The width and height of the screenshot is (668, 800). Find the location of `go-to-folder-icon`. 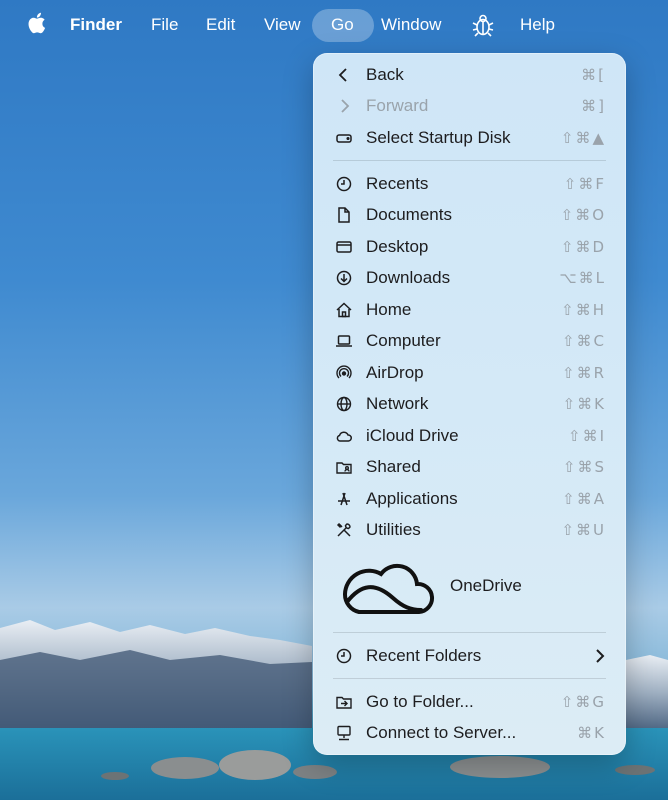

go-to-folder-icon is located at coordinates (344, 702).